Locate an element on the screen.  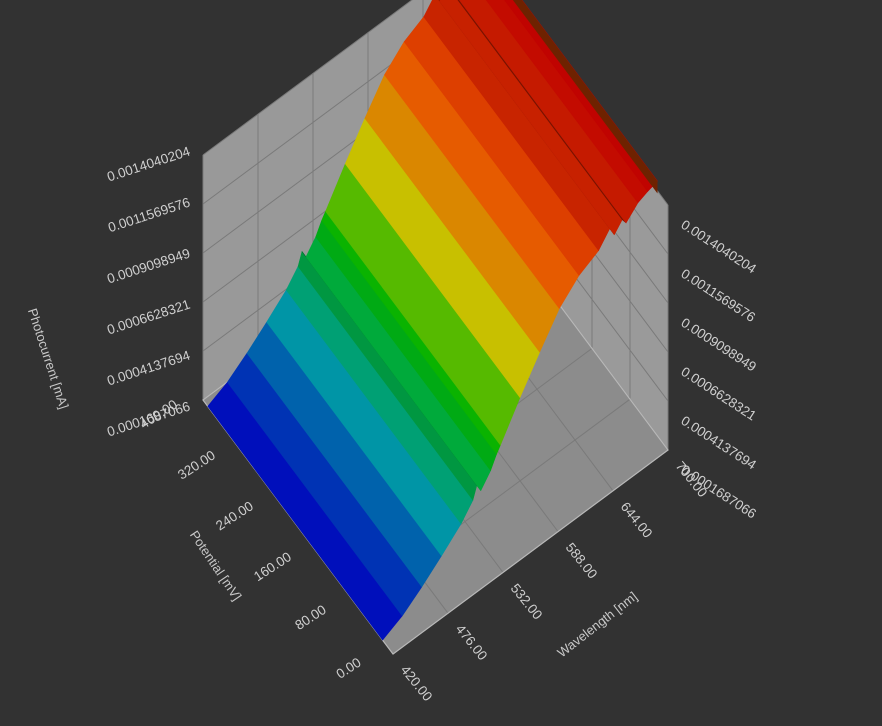
potential-tick-label: 160.00 is located at coordinates (272, 566).